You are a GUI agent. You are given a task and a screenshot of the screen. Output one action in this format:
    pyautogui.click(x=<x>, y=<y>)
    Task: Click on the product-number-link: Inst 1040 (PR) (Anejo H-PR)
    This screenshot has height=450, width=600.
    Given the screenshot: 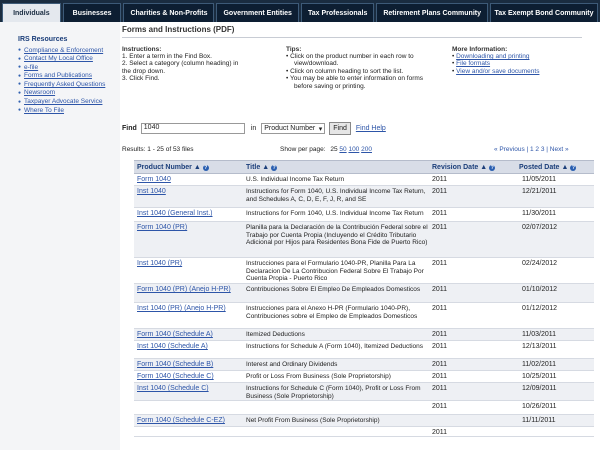 What is the action you would take?
    pyautogui.click(x=184, y=309)
    